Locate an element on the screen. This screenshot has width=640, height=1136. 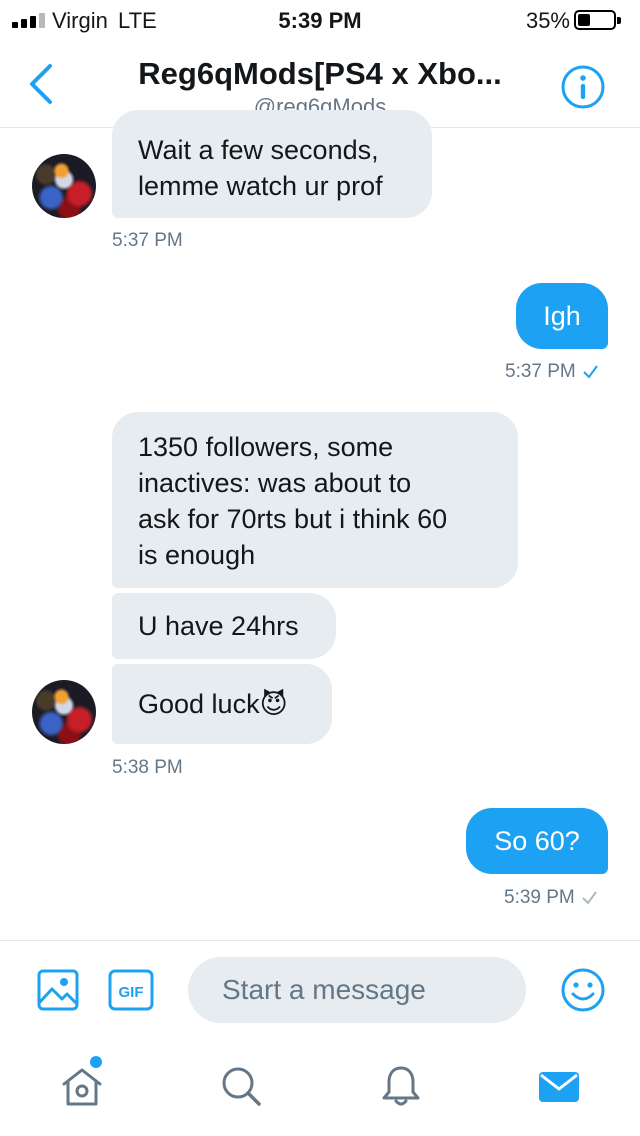
message-text: So 60? is located at coordinates (537, 841).